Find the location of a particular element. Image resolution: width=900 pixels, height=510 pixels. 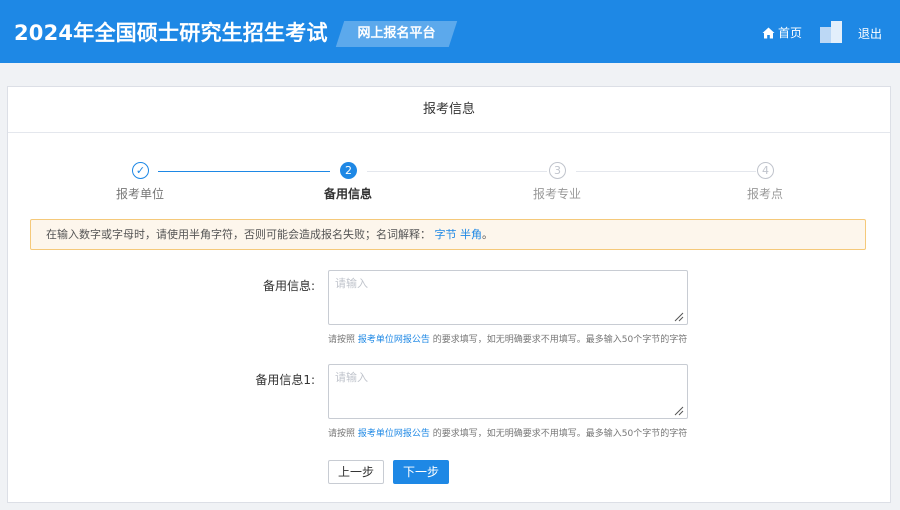

home-icon is located at coordinates (768, 33).